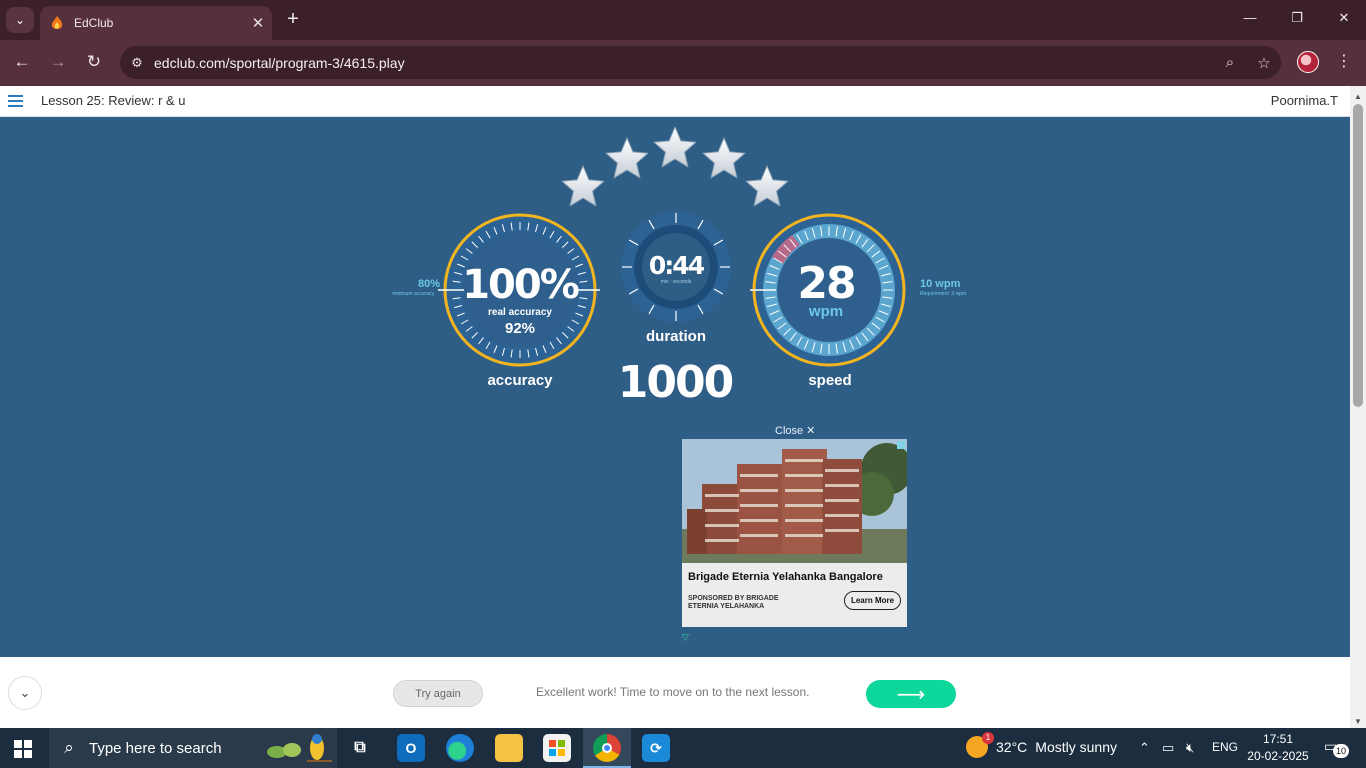  I want to click on zoom-magnifier-icon: ⌕, so click(1230, 62).